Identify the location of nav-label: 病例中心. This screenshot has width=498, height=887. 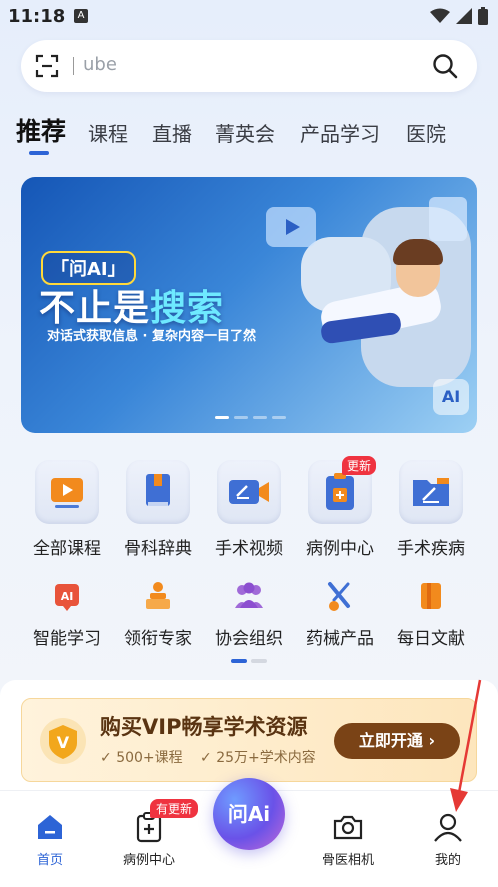
(148, 860).